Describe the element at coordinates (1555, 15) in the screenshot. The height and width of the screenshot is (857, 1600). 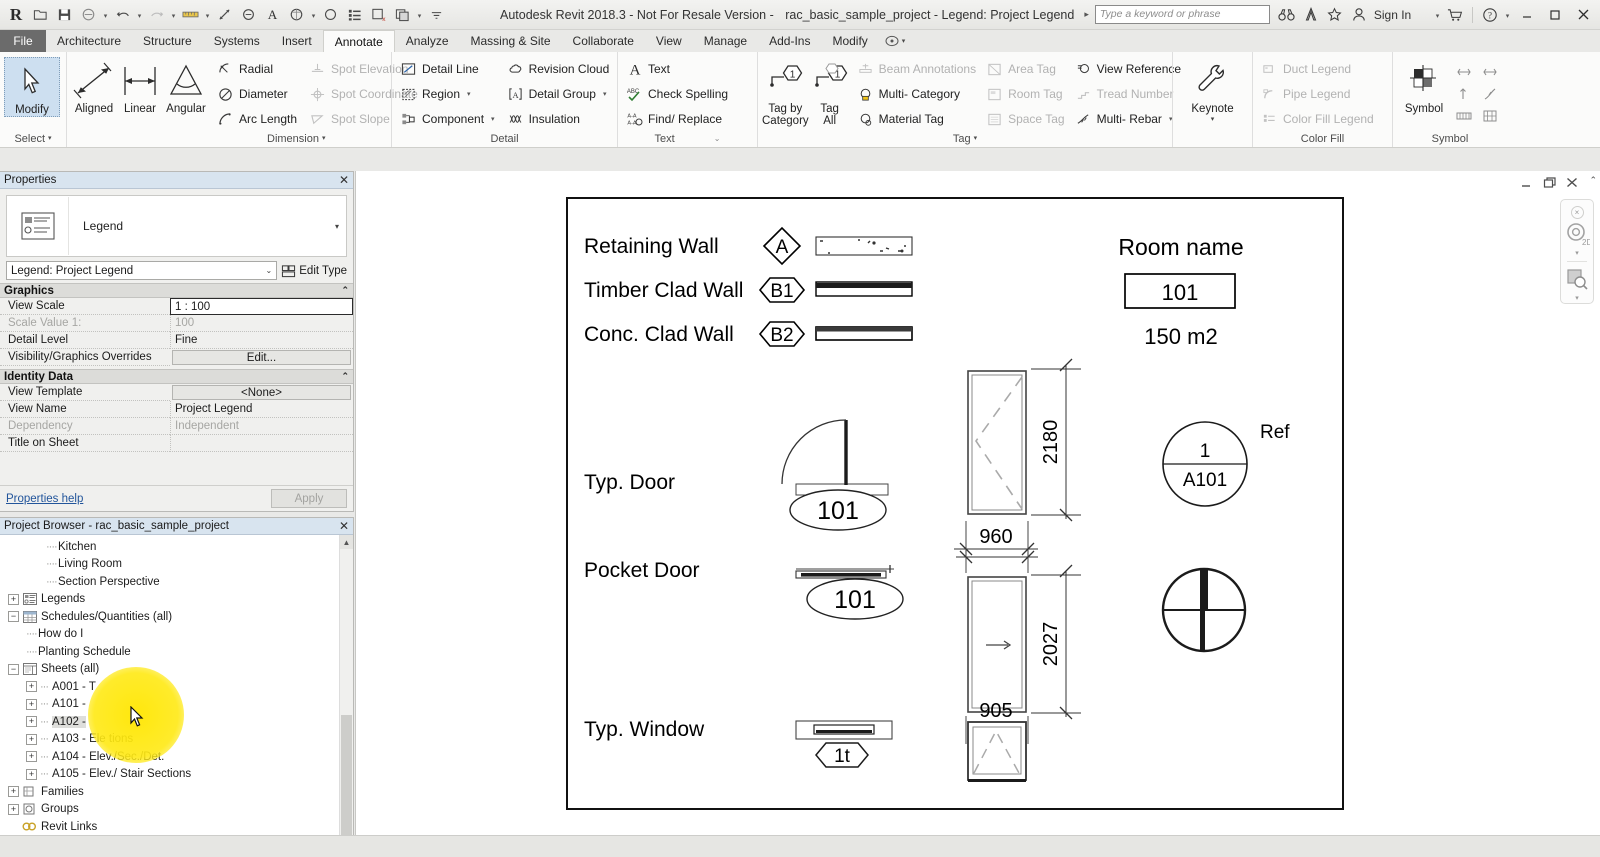
I see `maximize-window-button` at that location.